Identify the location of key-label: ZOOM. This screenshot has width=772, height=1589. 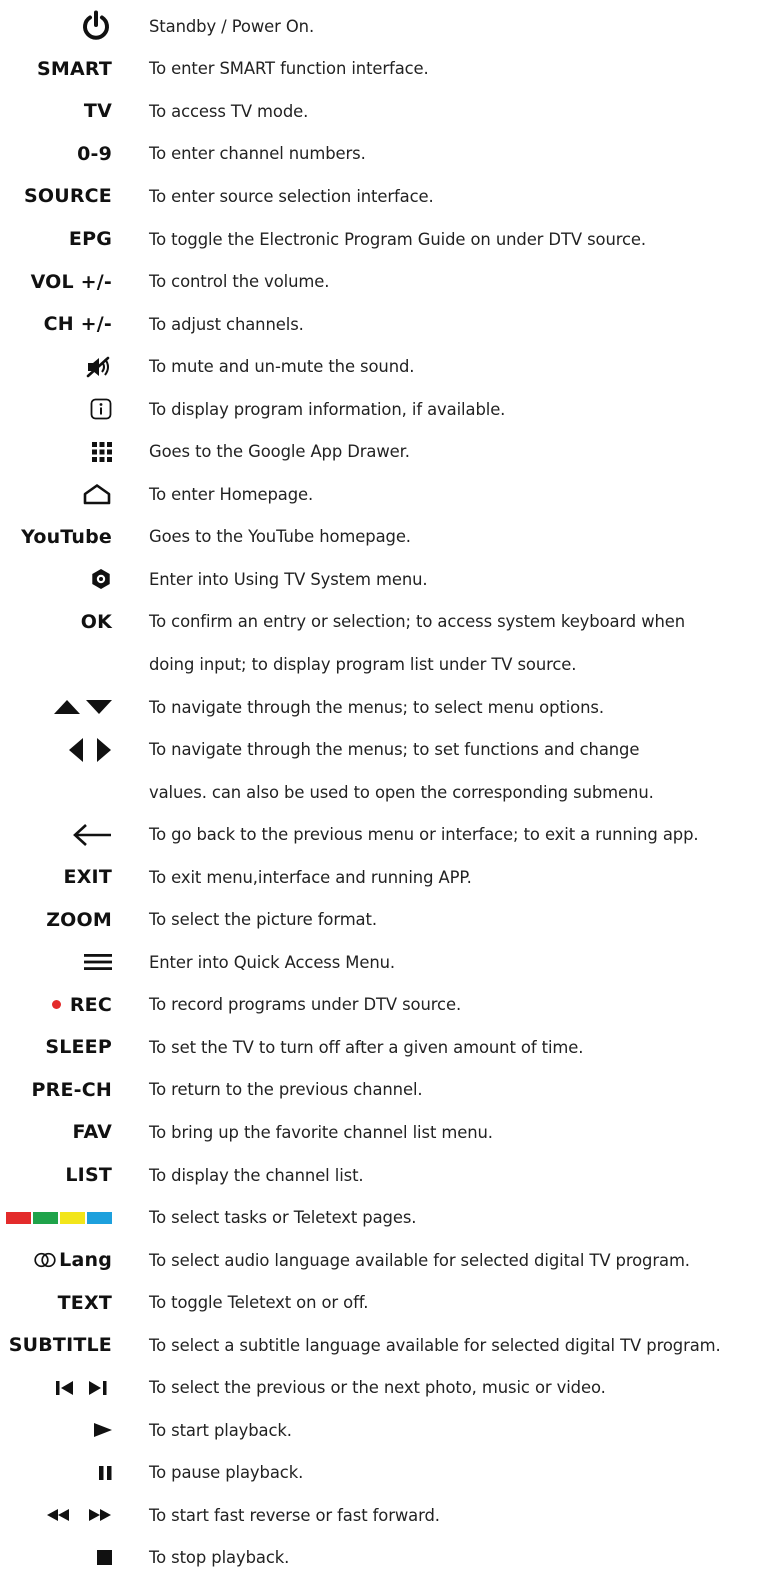
(79, 919).